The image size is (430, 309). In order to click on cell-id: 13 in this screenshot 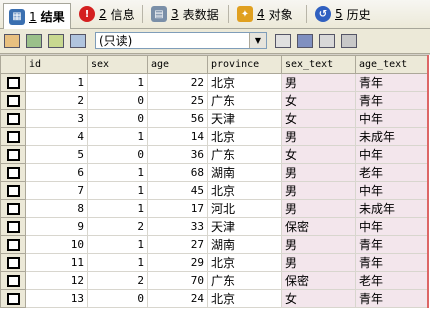, I will do `click(56, 298)`.